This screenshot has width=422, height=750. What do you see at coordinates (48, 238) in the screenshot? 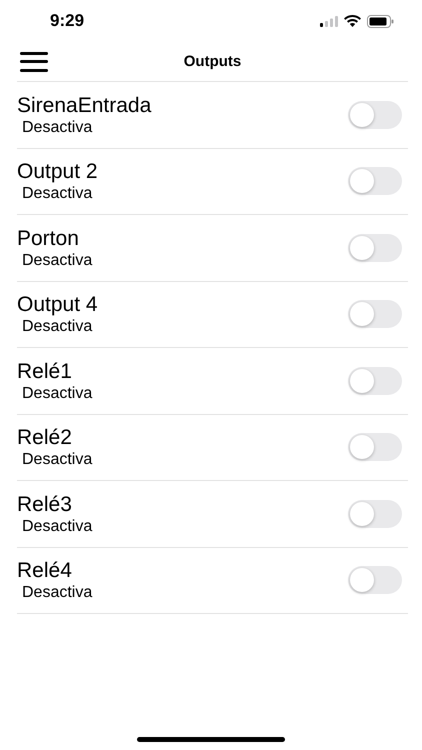
I see `output-name: Porton` at bounding box center [48, 238].